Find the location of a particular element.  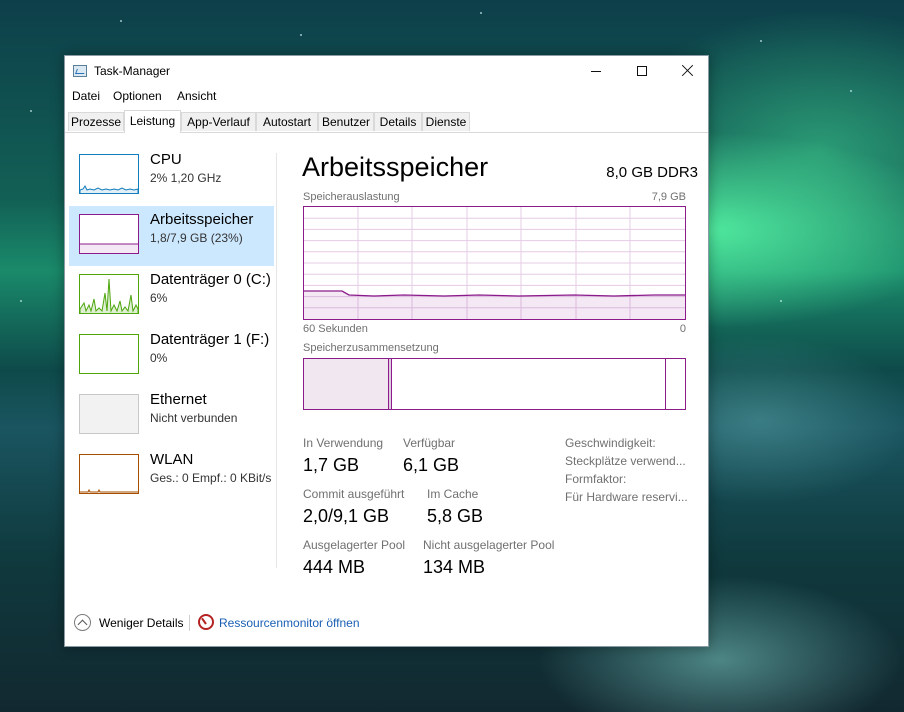

tab-benutzer: Benutzer is located at coordinates (346, 121).